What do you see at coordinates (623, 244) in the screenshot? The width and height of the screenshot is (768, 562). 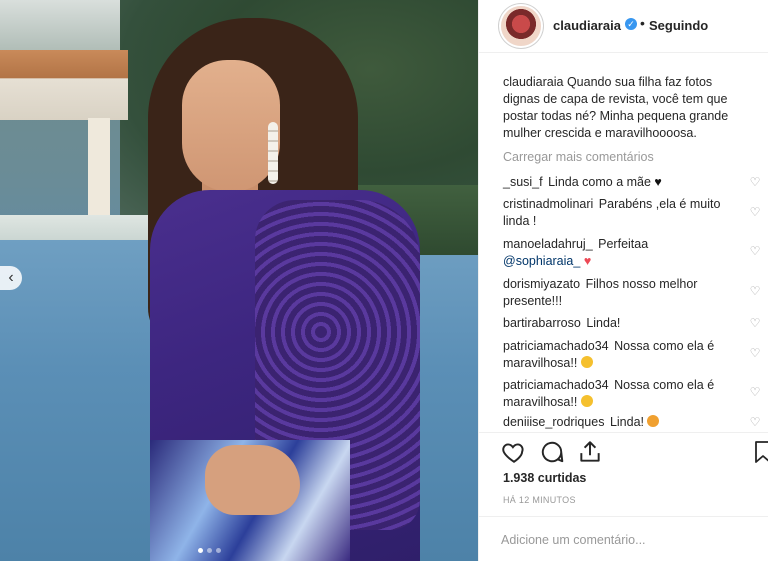 I see `comment-text: Perfeitaa` at bounding box center [623, 244].